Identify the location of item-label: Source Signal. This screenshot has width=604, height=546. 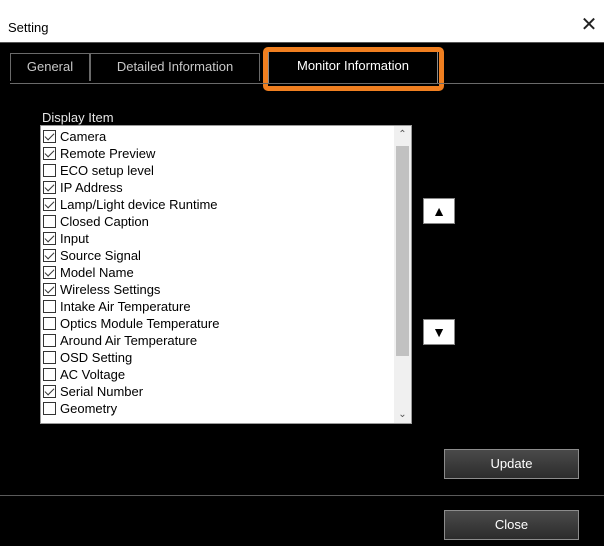
(100, 255).